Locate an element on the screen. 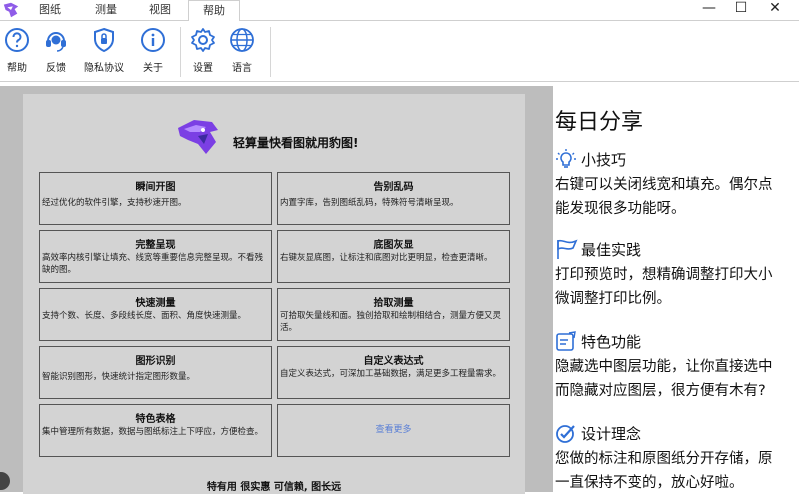 The width and height of the screenshot is (799, 494). feature-title: 图形识别 is located at coordinates (155, 361).